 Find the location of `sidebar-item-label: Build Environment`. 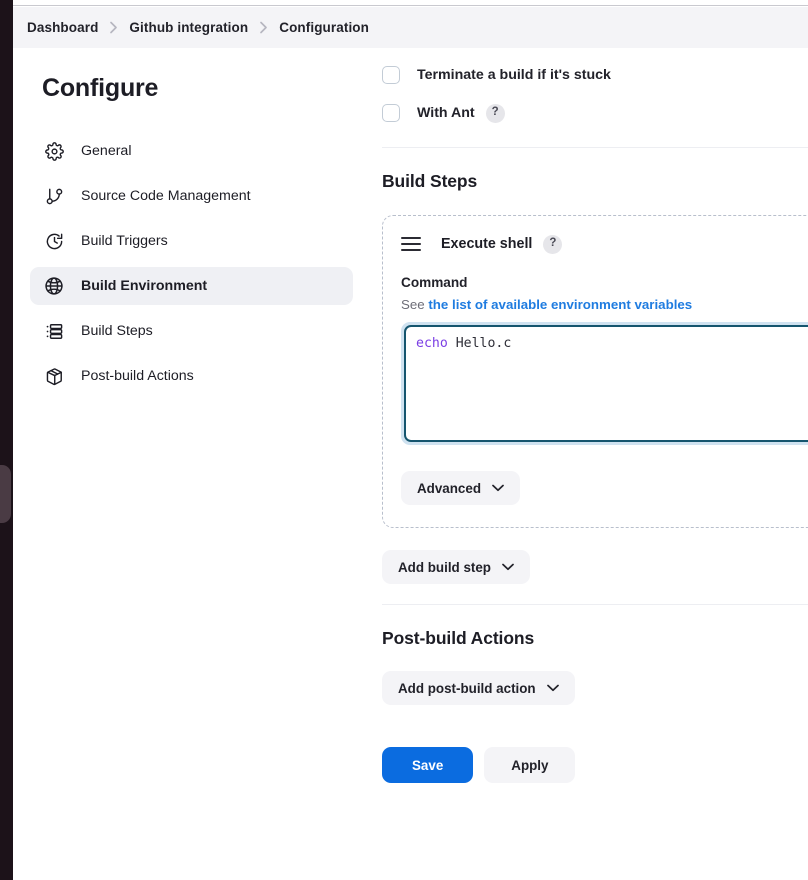

sidebar-item-label: Build Environment is located at coordinates (144, 286).